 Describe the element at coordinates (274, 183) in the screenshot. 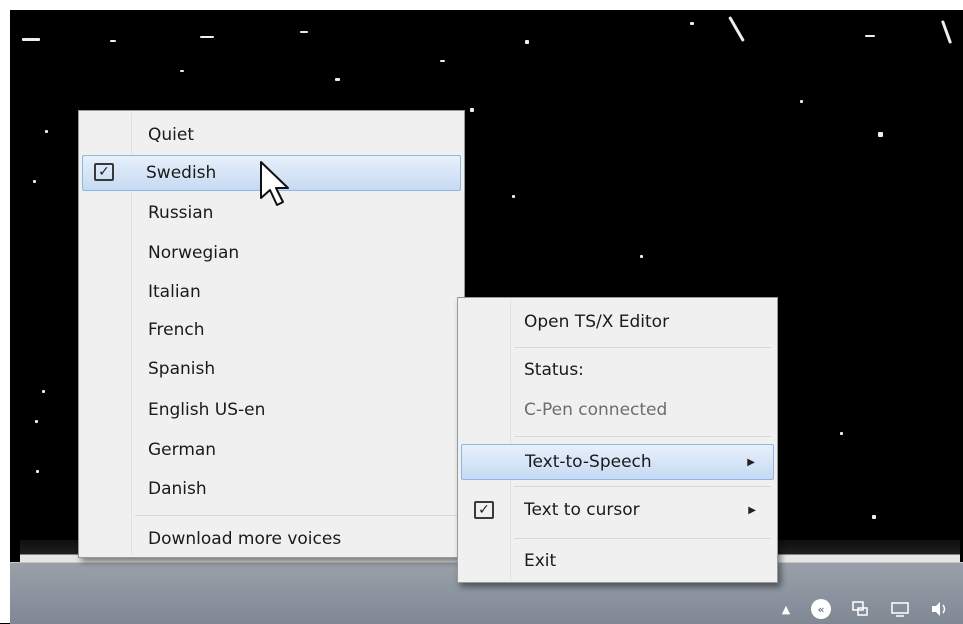

I see `mouse-pointer-icon` at that location.